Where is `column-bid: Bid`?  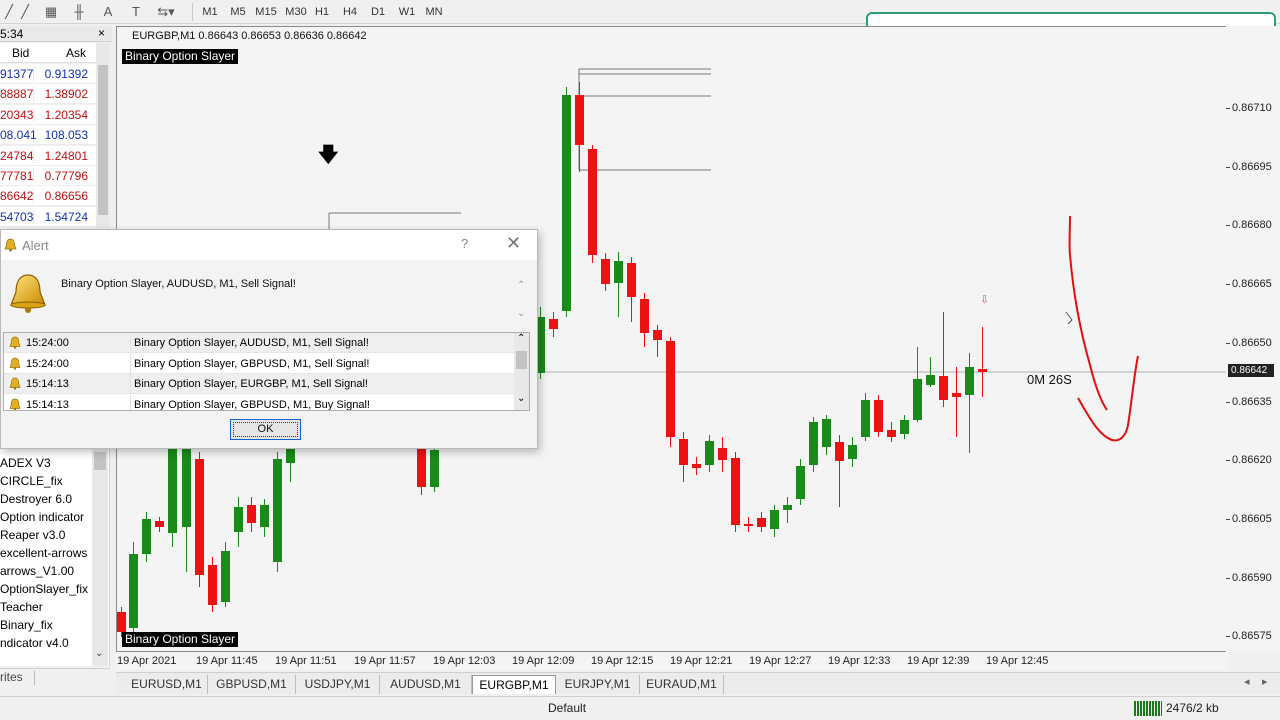
column-bid: Bid is located at coordinates (20, 53).